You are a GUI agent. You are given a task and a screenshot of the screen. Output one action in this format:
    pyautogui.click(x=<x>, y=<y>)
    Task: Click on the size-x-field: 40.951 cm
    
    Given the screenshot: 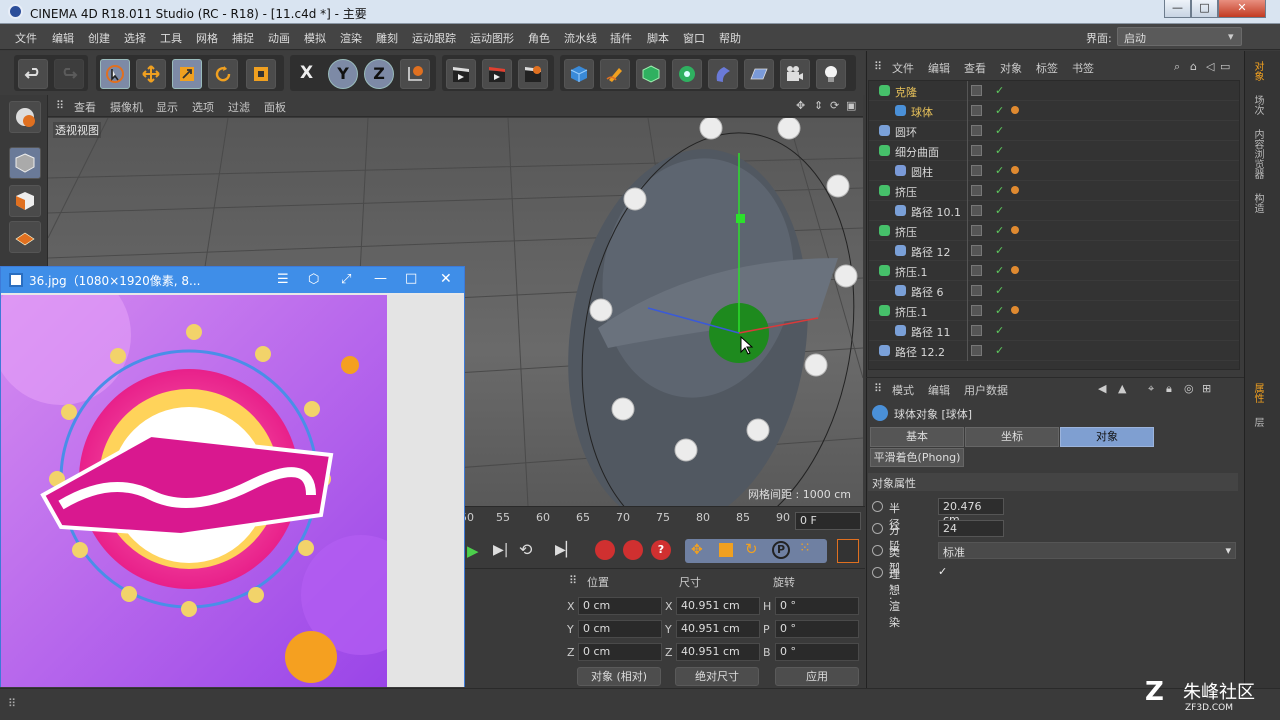 What is the action you would take?
    pyautogui.click(x=718, y=606)
    